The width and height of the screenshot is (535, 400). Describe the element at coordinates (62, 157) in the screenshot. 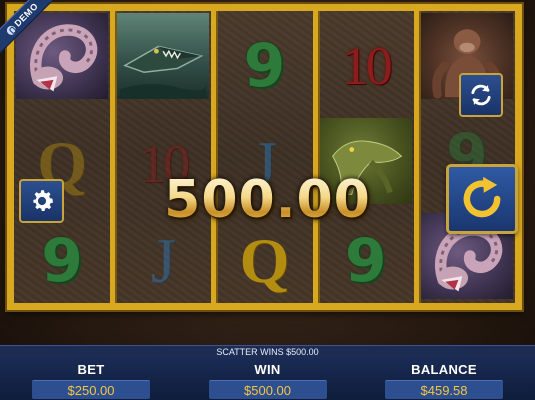

I see `reel-1: Q 9` at that location.